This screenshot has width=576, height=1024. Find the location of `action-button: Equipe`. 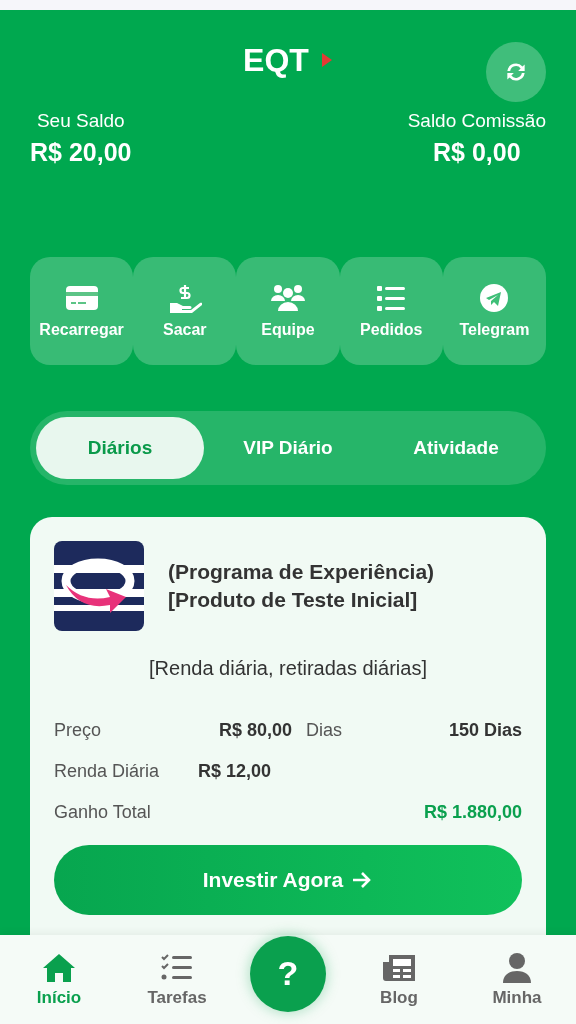

action-button: Equipe is located at coordinates (288, 311).